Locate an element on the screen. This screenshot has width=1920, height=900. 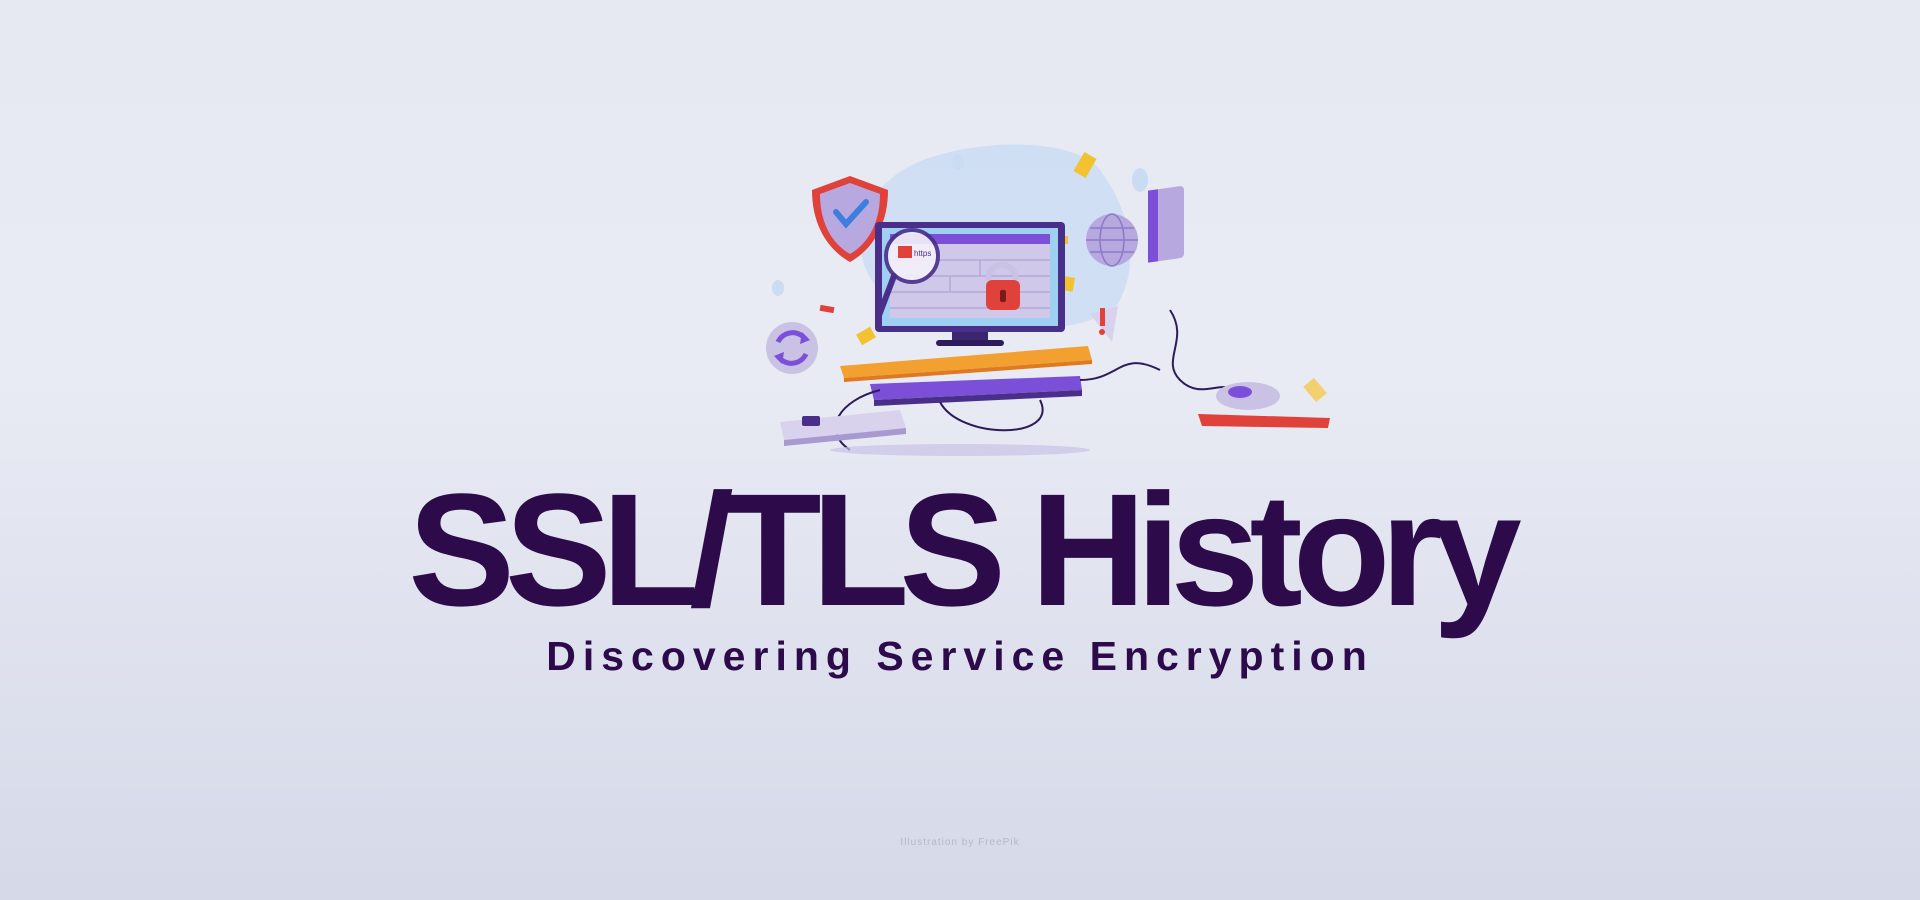
mouse-icon is located at coordinates (1248, 396).